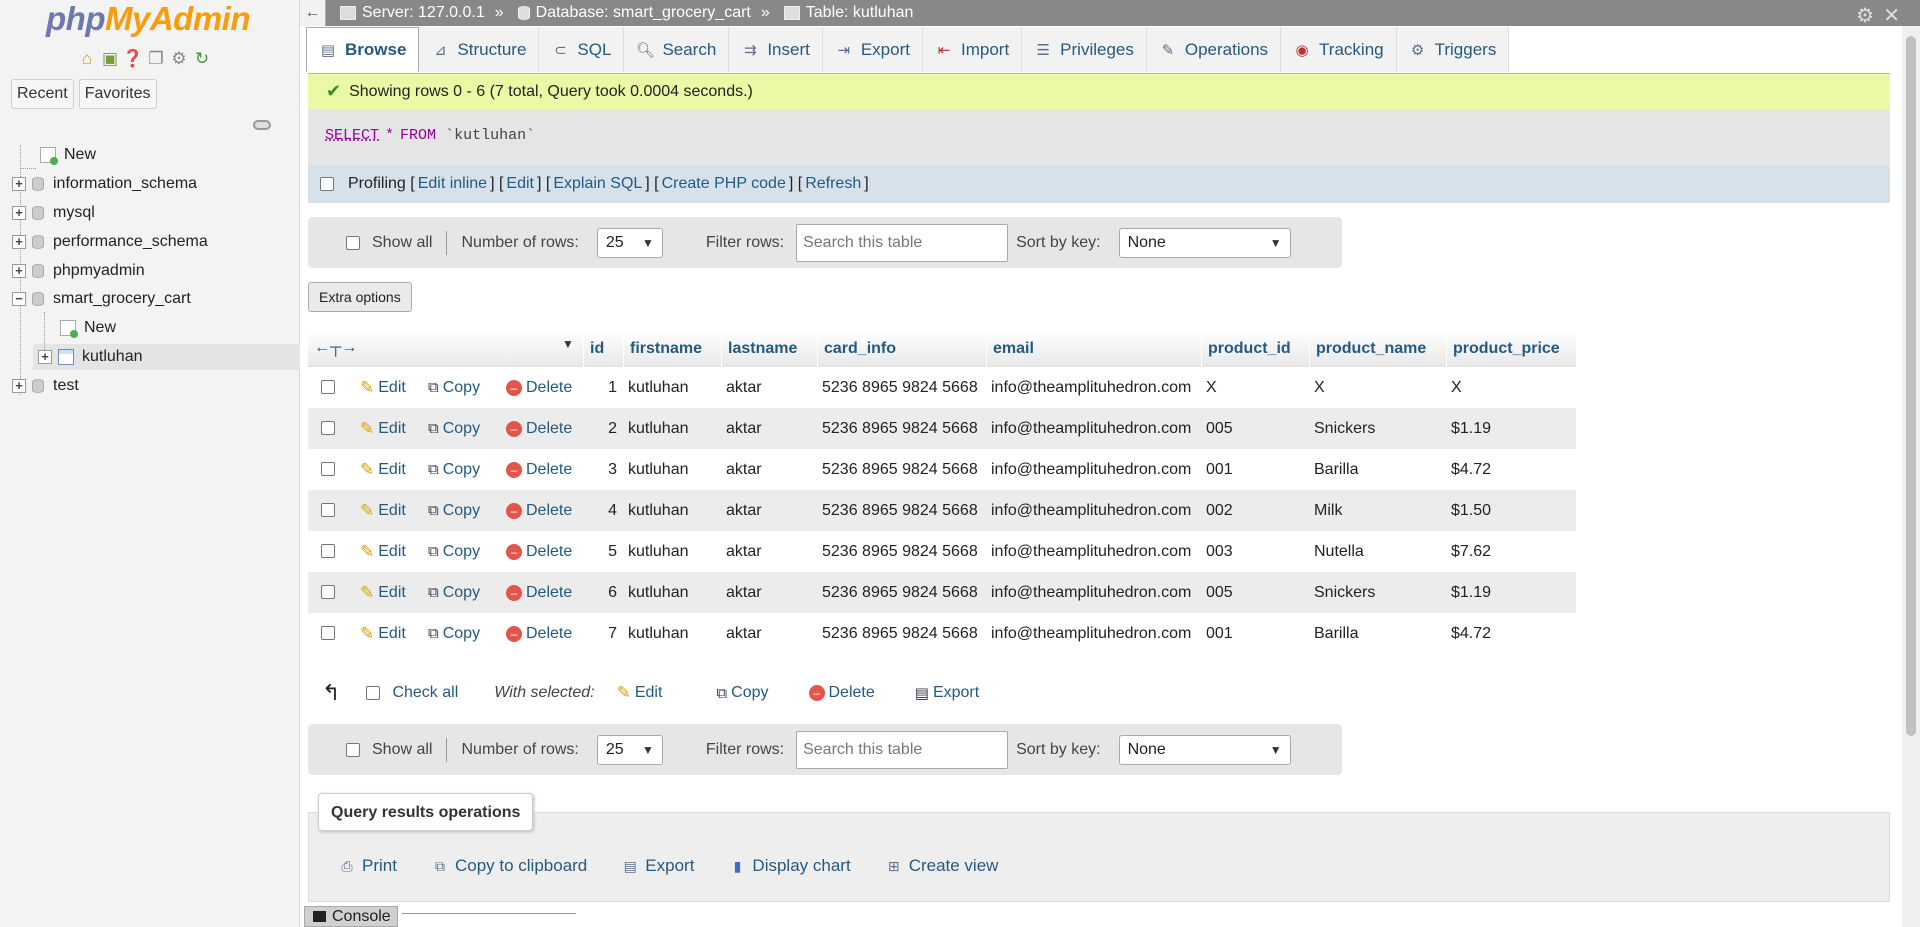 The image size is (1920, 927). Describe the element at coordinates (202, 59) in the screenshot. I see `reload-icon: ↻` at that location.